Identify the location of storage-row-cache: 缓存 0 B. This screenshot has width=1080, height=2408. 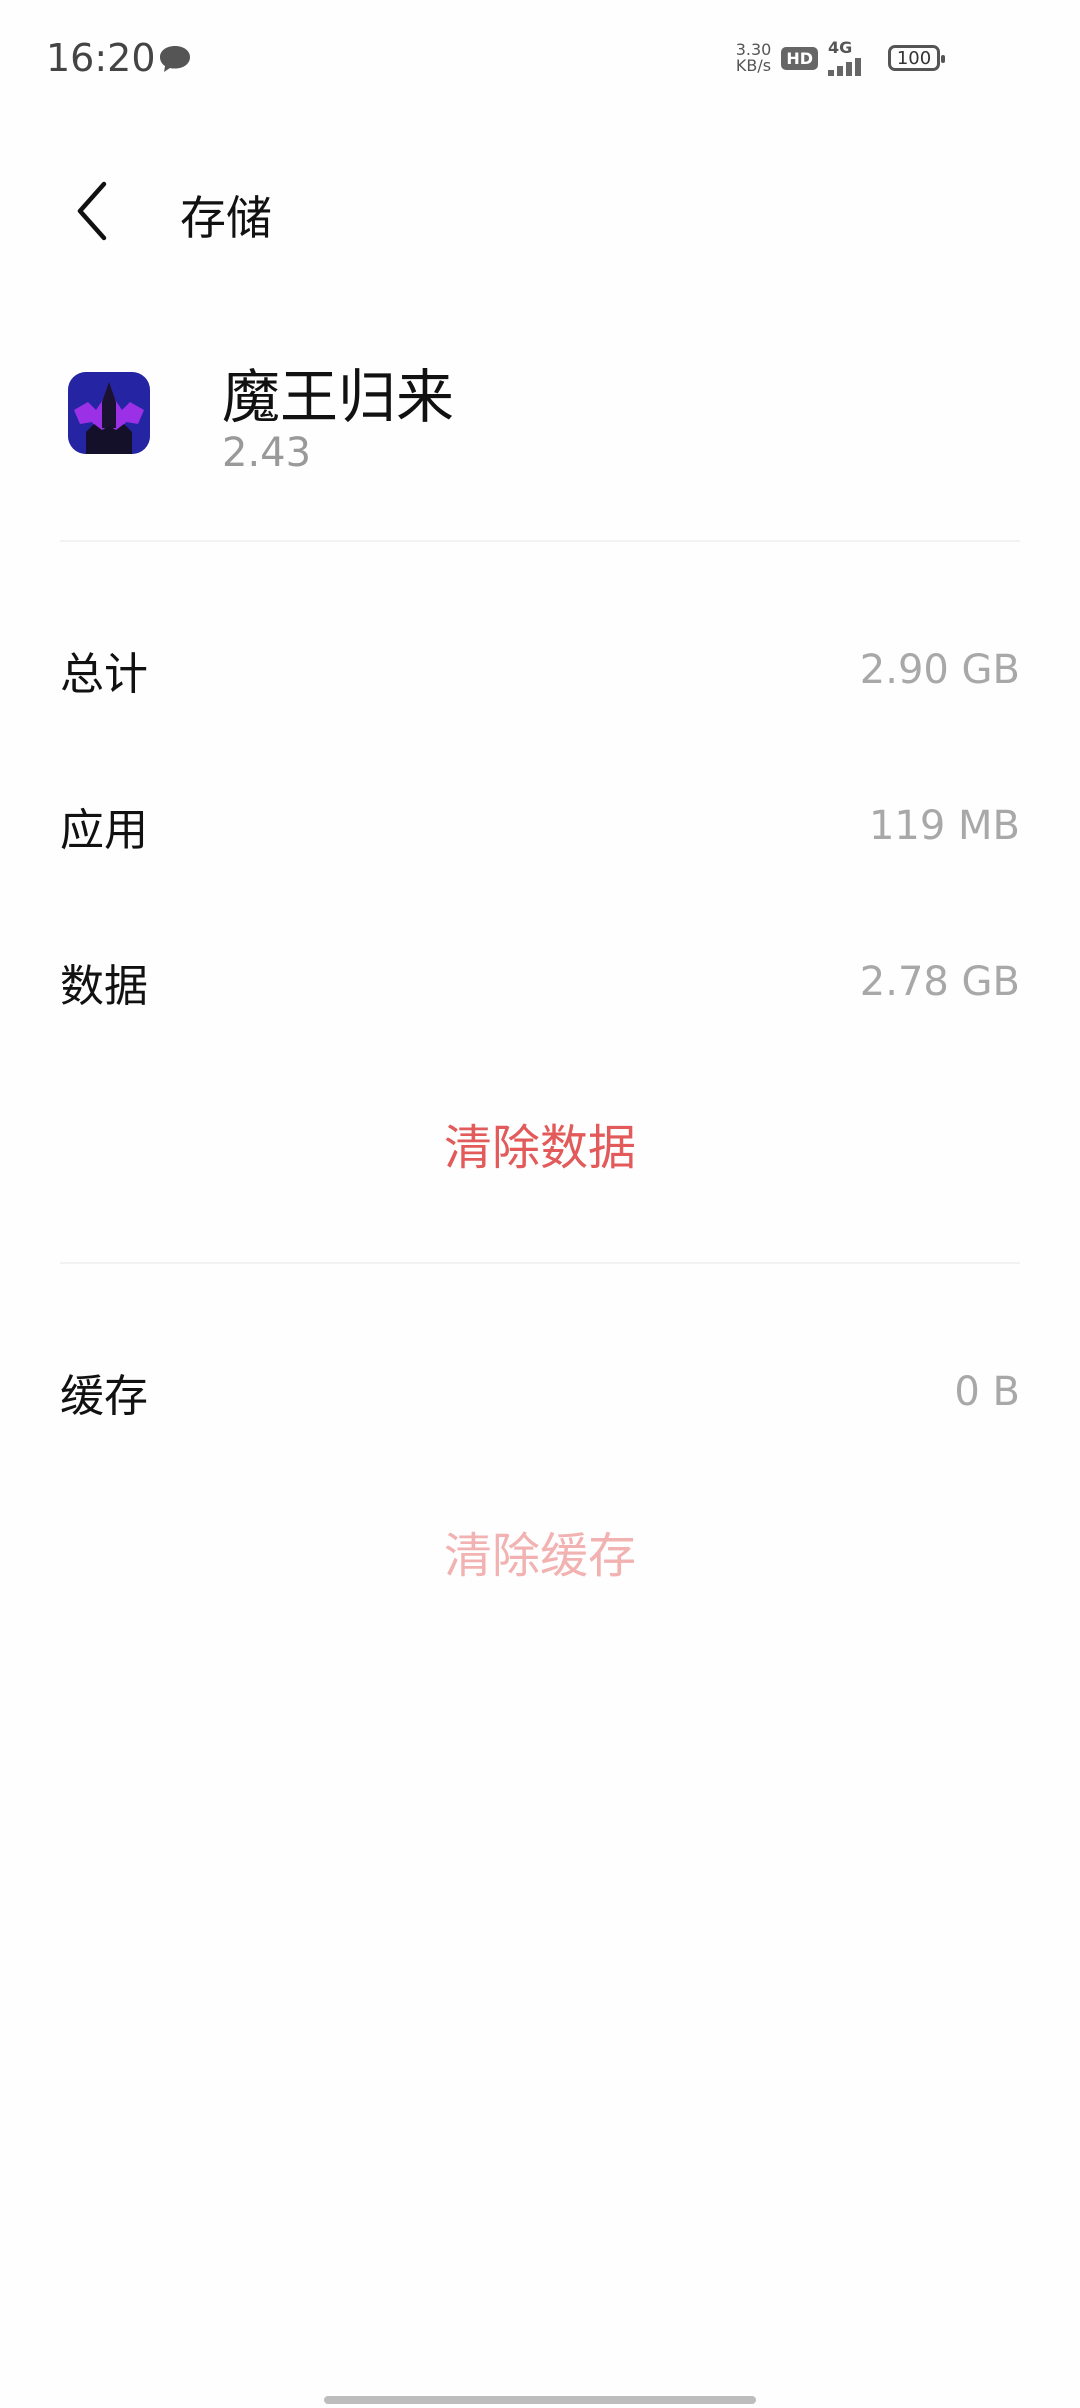
(540, 1392).